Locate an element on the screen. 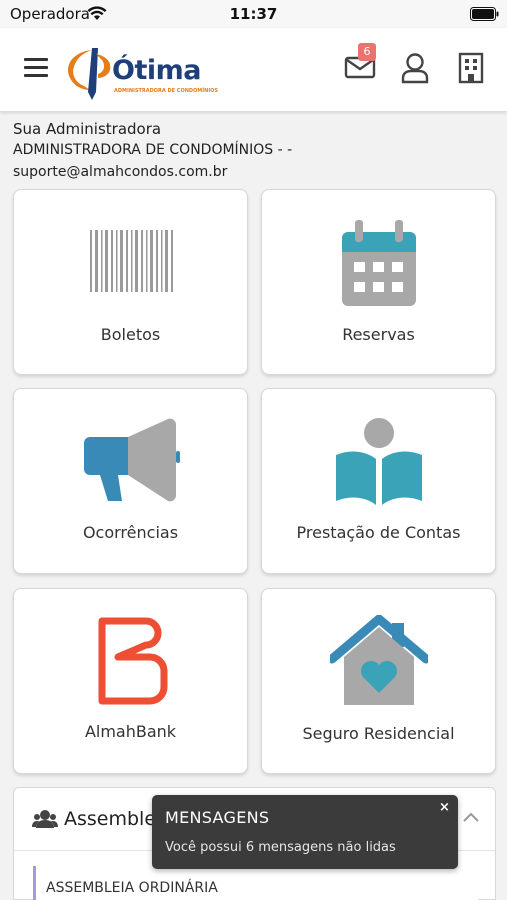 This screenshot has height=900, width=507. building-icon is located at coordinates (471, 68).